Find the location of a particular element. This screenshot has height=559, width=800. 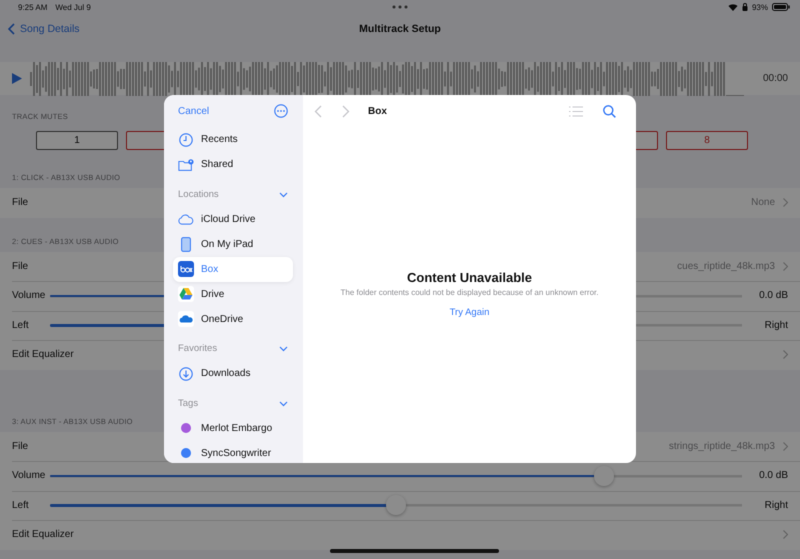

try-again-link: Try Again is located at coordinates (470, 312).